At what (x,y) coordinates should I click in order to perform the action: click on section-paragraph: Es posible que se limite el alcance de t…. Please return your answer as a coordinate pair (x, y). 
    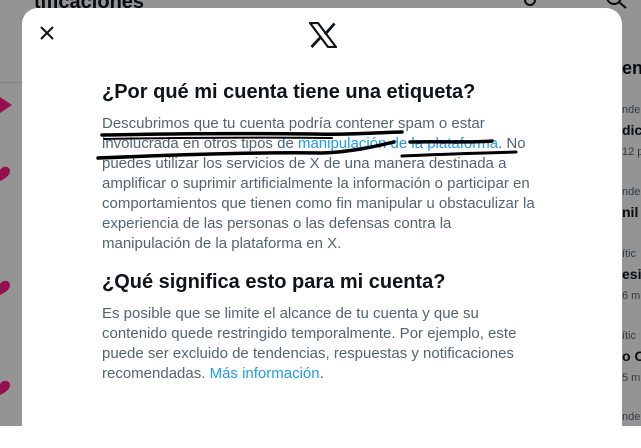
    Looking at the image, I should click on (322, 344).